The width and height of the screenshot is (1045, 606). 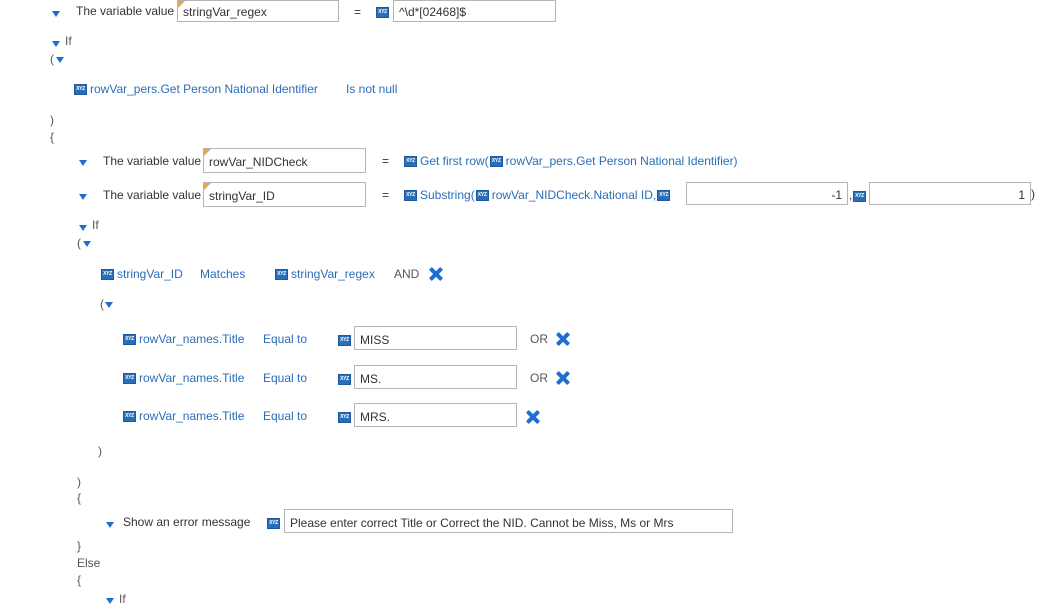 I want to click on title-value-field: MISS, so click(x=435, y=338).